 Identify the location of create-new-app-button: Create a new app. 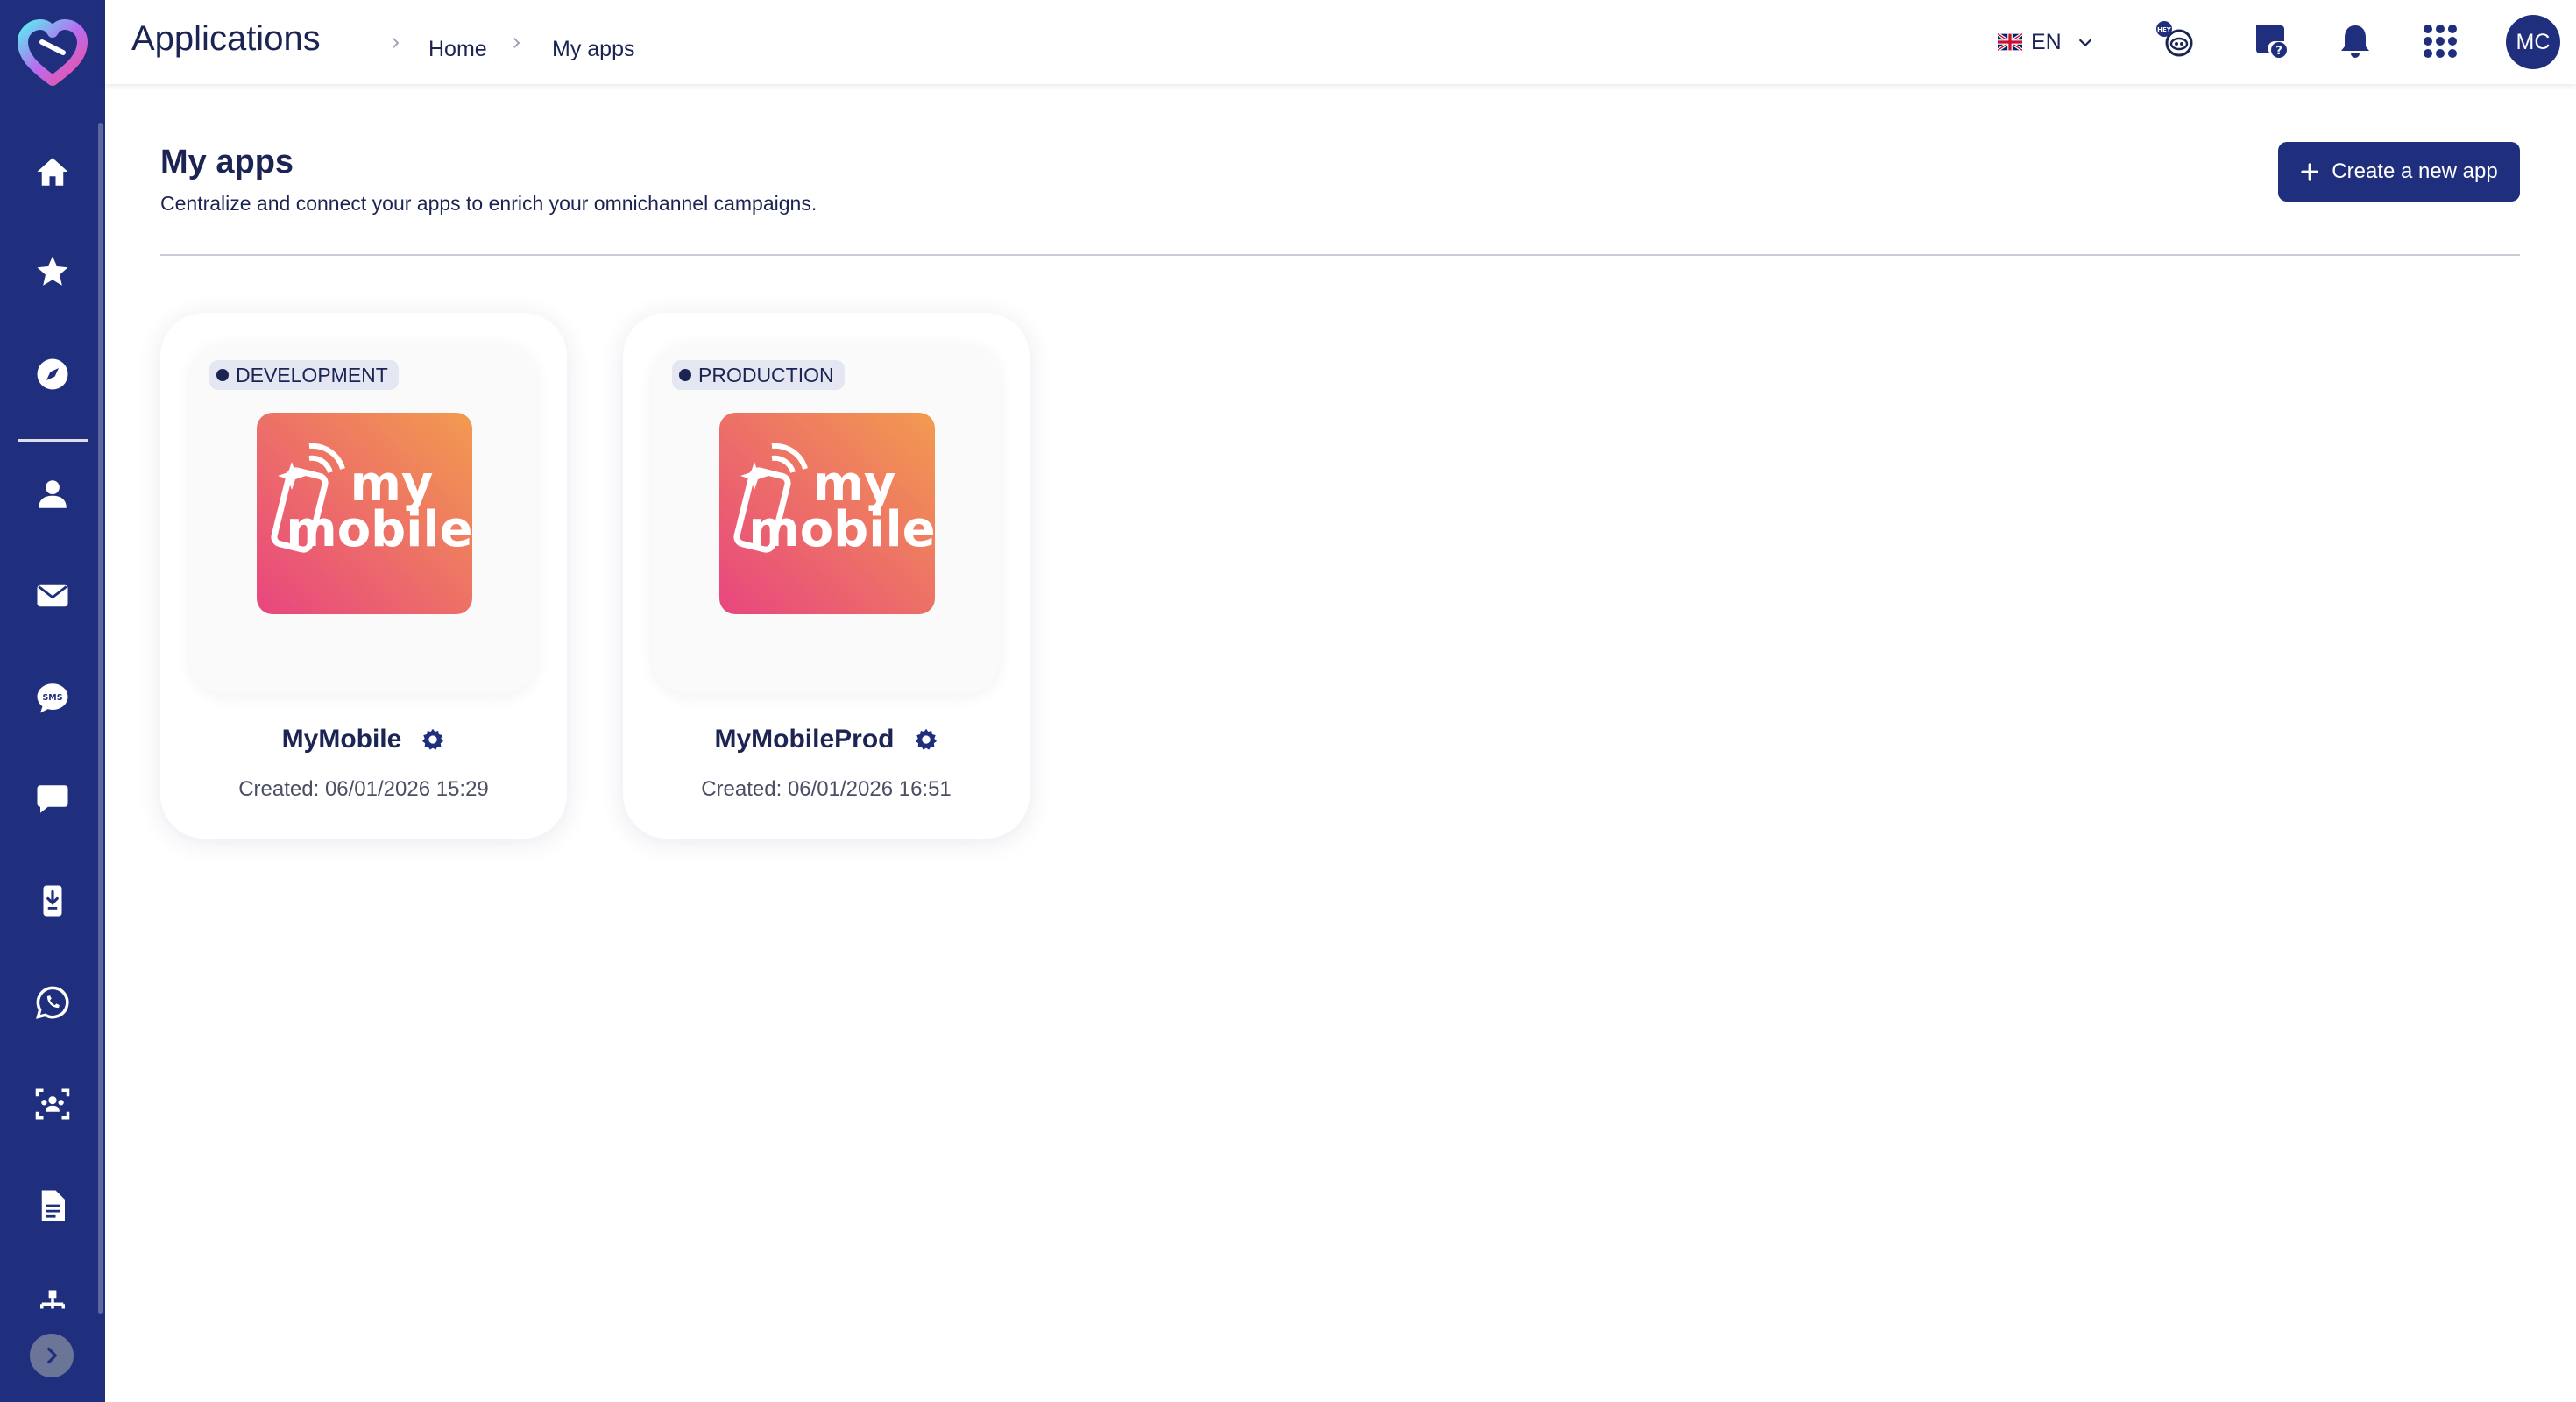
(2399, 172).